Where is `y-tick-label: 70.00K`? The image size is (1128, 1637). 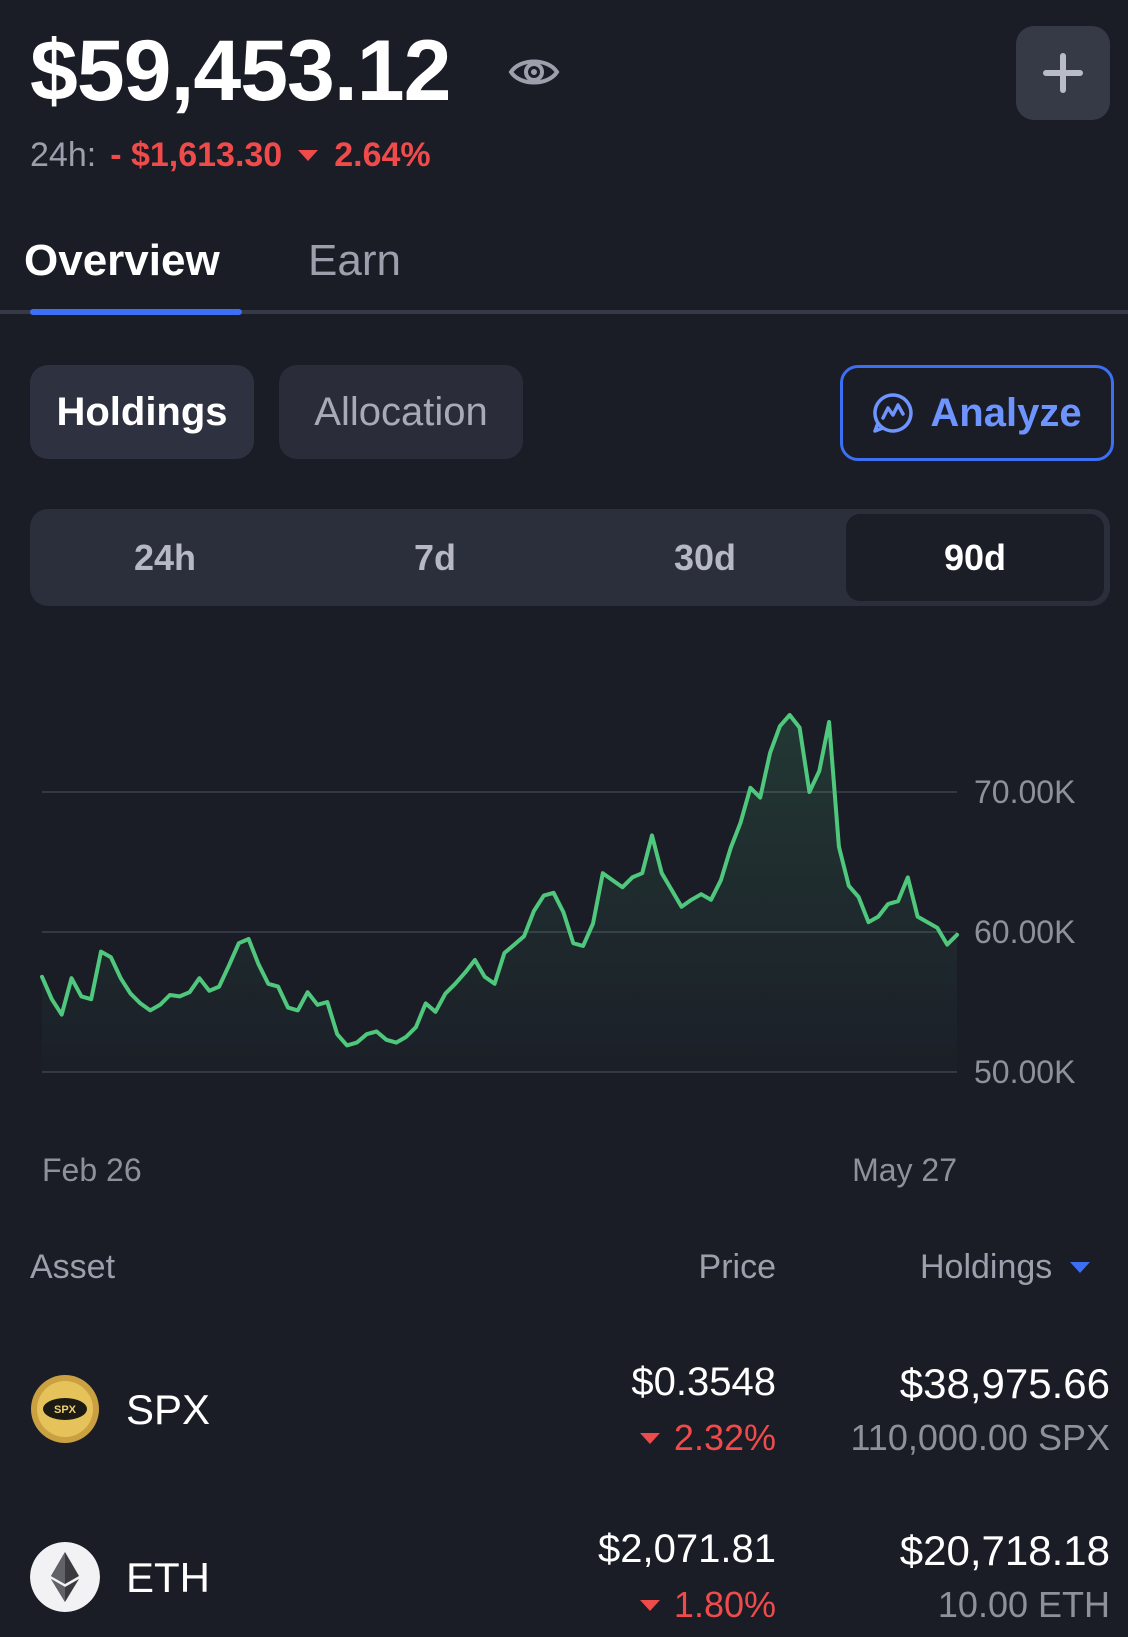
y-tick-label: 70.00K is located at coordinates (1024, 792).